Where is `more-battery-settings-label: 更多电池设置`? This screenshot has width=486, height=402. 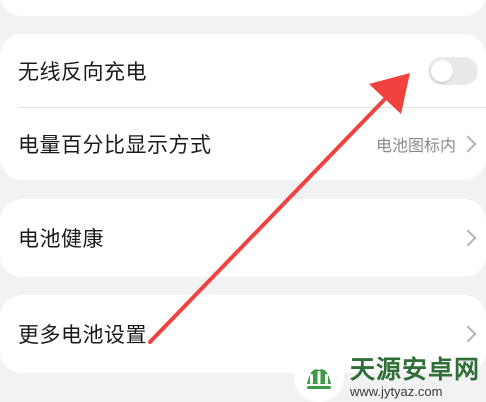 more-battery-settings-label: 更多电池设置 is located at coordinates (82, 335).